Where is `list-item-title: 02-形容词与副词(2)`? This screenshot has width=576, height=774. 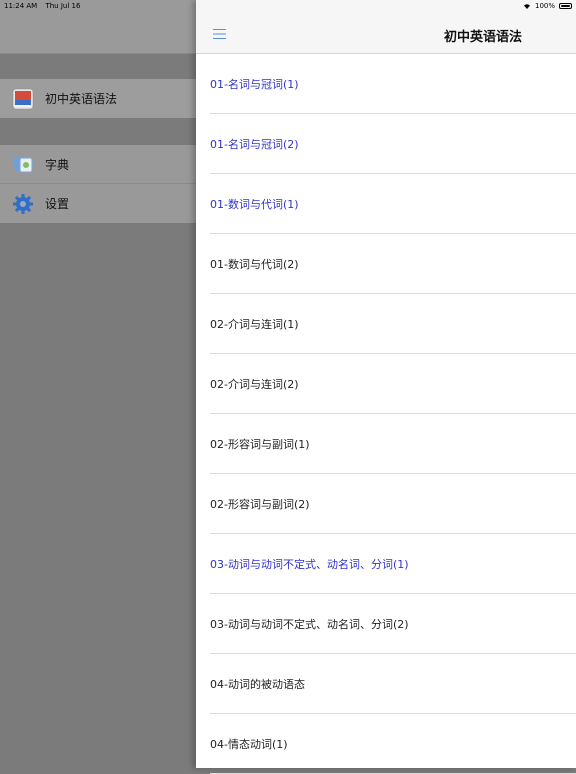
list-item-title: 02-形容词与副词(2) is located at coordinates (260, 504).